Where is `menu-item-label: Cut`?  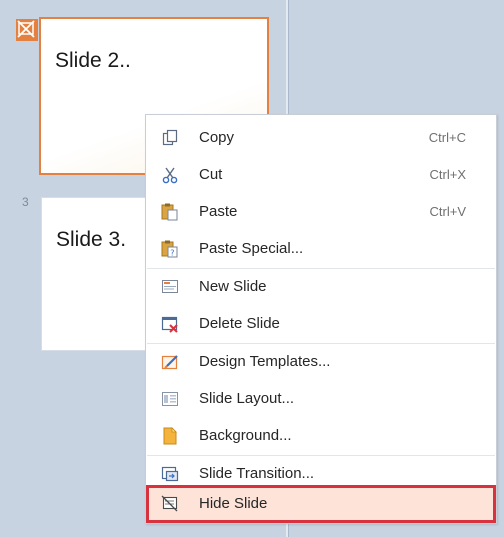
menu-item-label: Cut is located at coordinates (211, 174).